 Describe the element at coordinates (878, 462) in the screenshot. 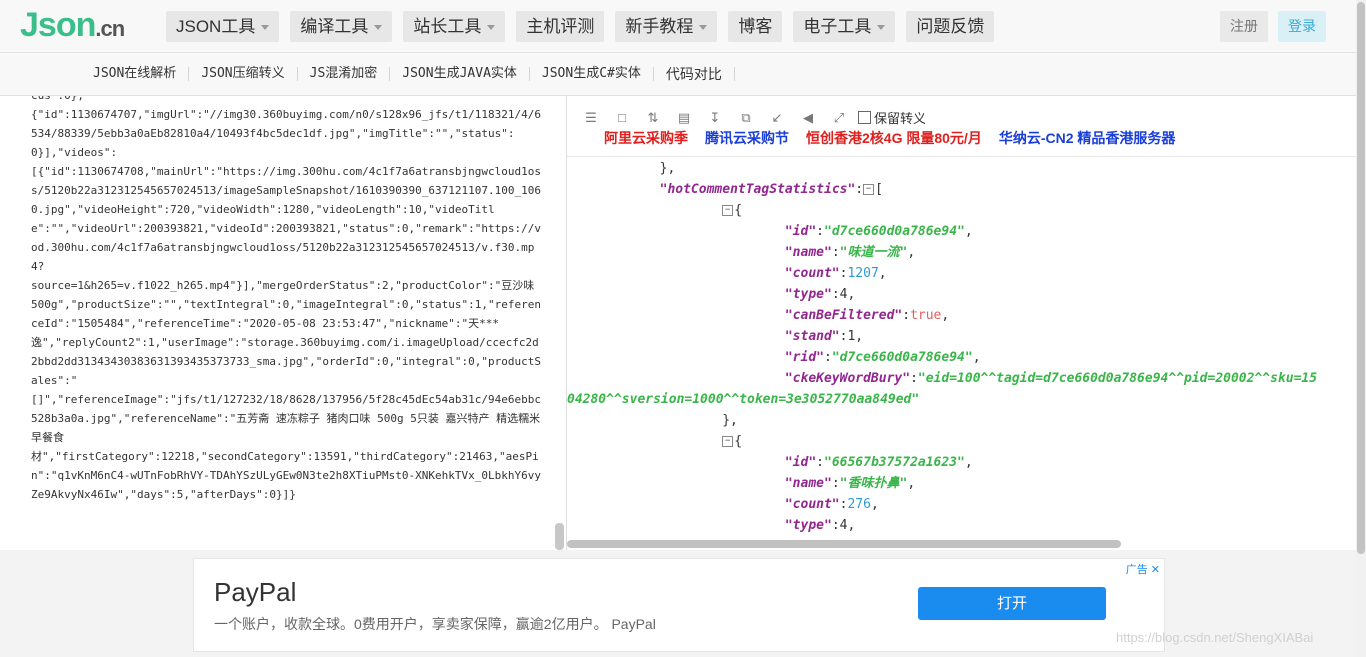

I see `tree-line: "id":"66567b37572a1623",` at that location.